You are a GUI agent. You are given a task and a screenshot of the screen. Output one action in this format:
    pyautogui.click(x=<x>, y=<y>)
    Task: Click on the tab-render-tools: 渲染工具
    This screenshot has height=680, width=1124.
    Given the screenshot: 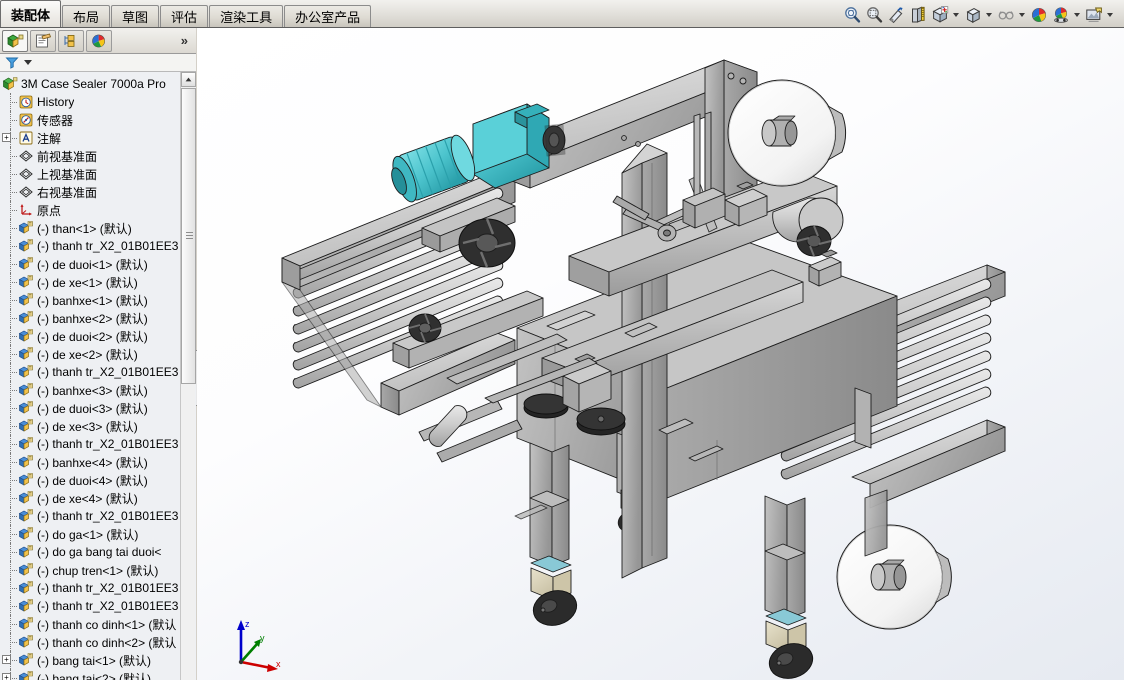 What is the action you would take?
    pyautogui.click(x=246, y=16)
    